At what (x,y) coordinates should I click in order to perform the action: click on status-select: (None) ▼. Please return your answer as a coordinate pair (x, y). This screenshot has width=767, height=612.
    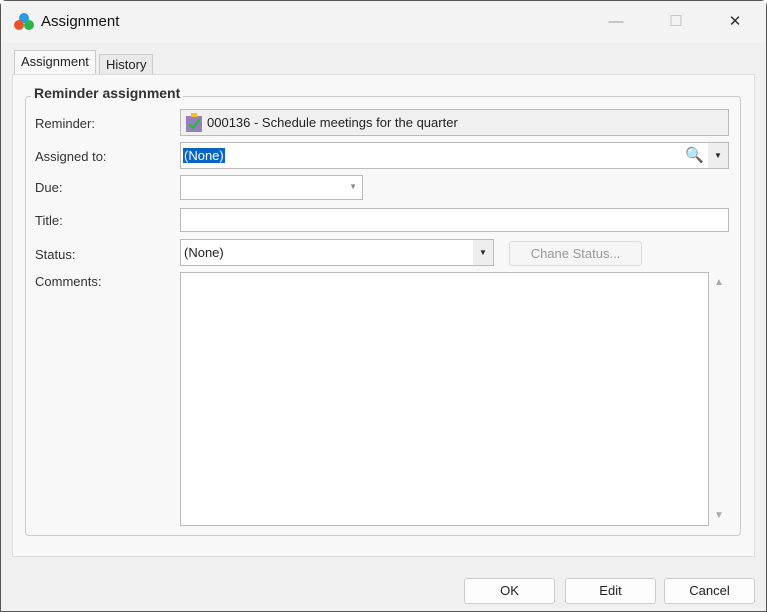
    Looking at the image, I should click on (337, 252).